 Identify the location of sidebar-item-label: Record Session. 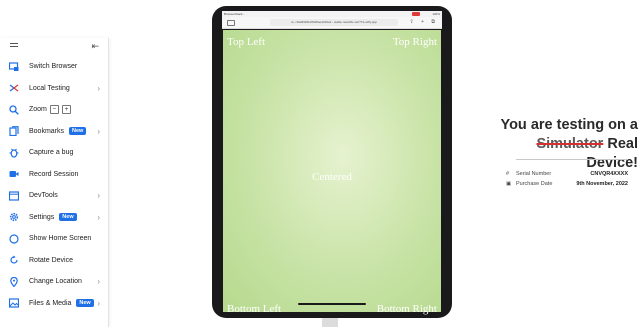
(54, 174).